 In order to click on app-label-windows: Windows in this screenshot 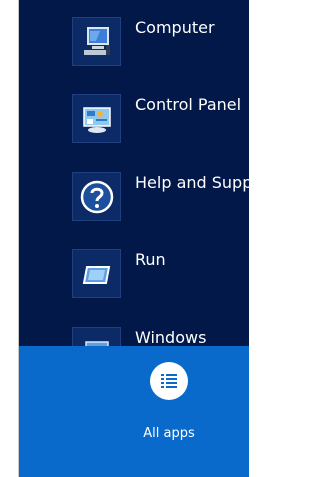, I will do `click(171, 337)`.